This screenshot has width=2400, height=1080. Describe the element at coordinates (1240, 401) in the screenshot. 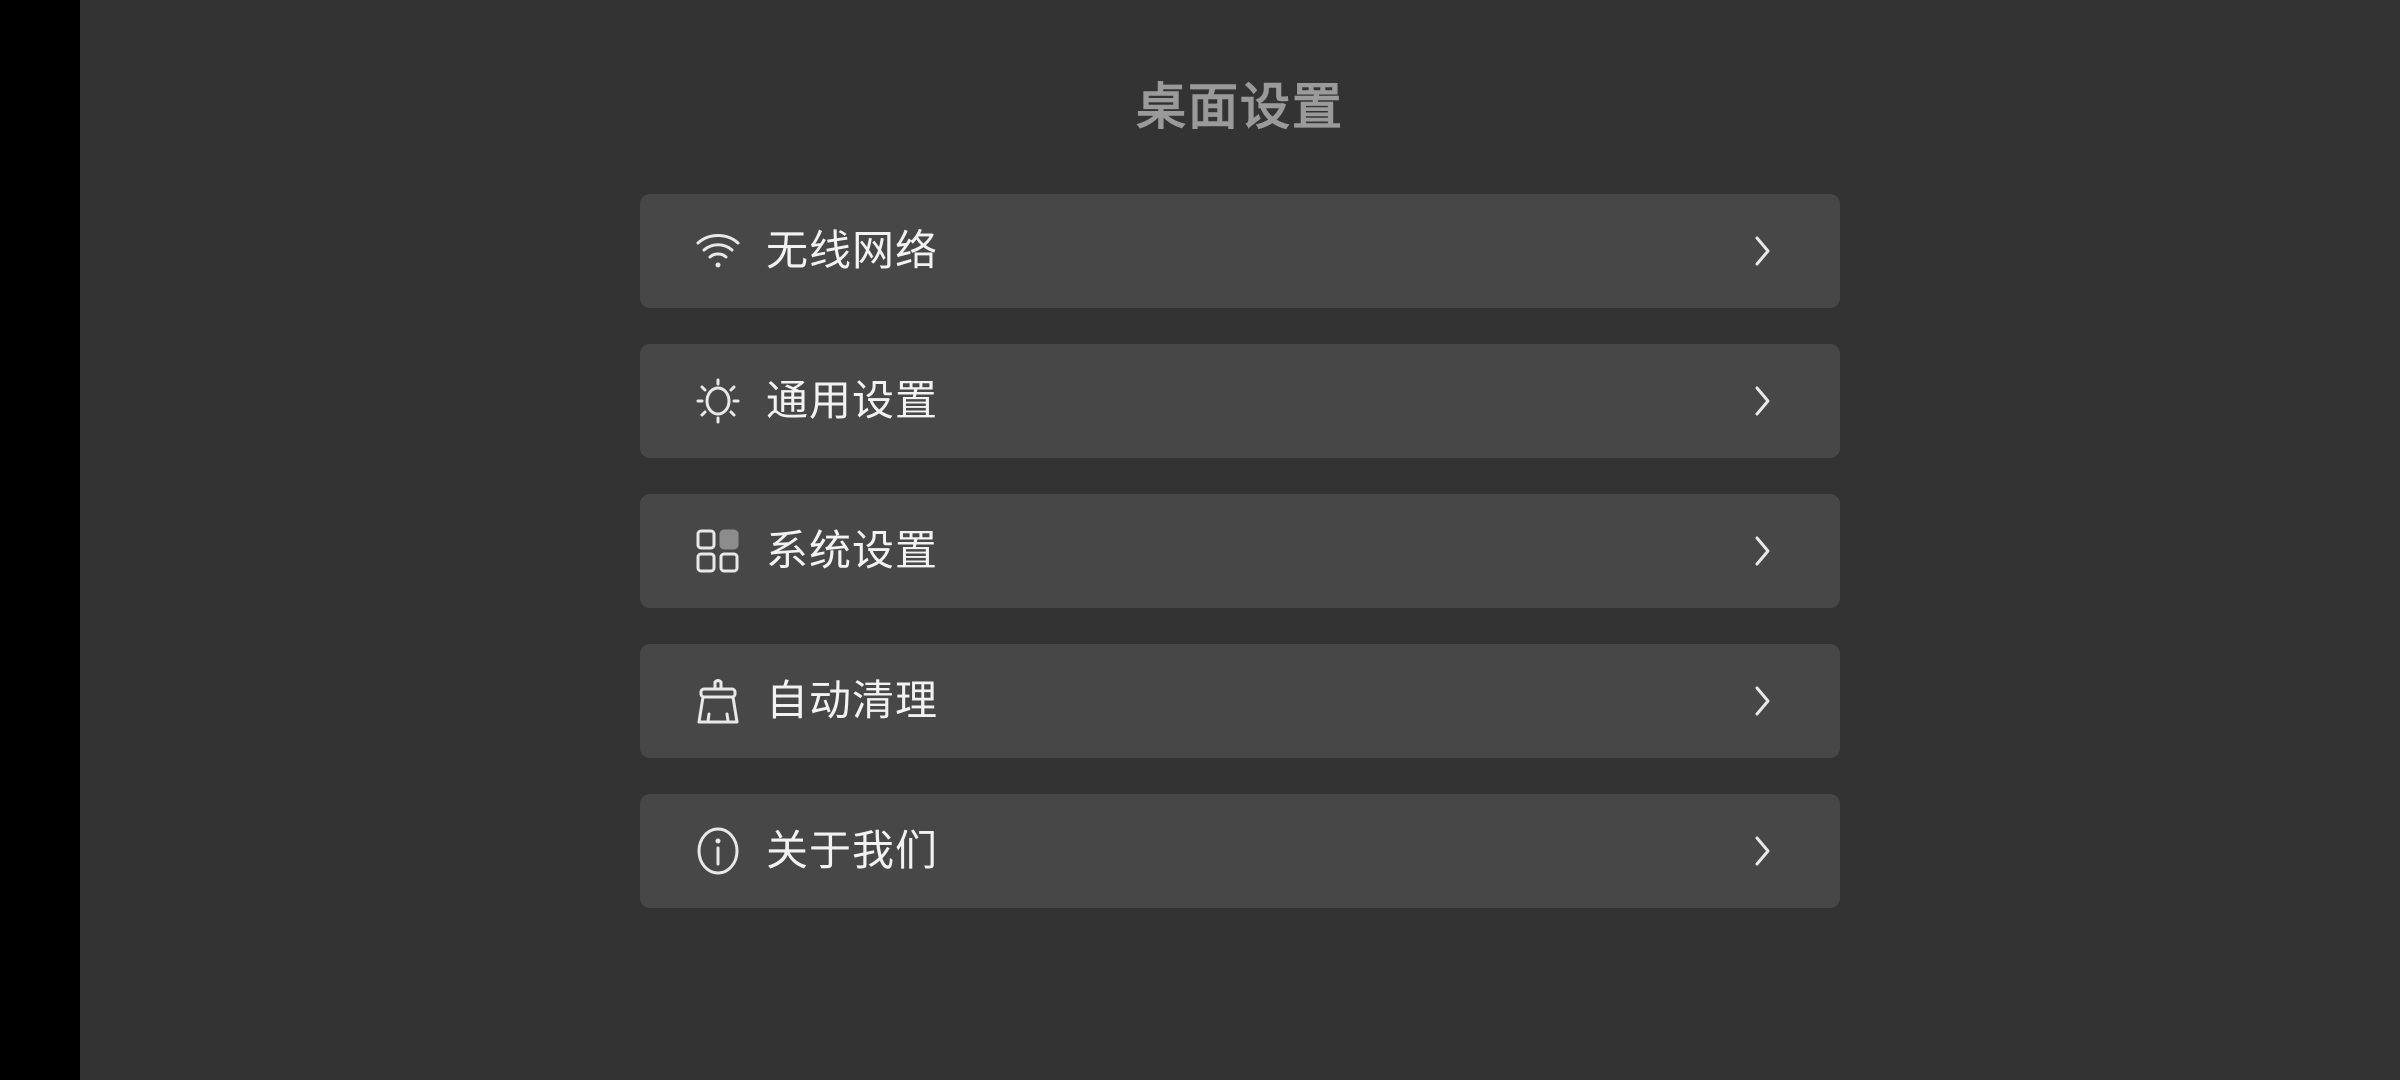

I see `menu-item-general-settings: 通用设置` at that location.